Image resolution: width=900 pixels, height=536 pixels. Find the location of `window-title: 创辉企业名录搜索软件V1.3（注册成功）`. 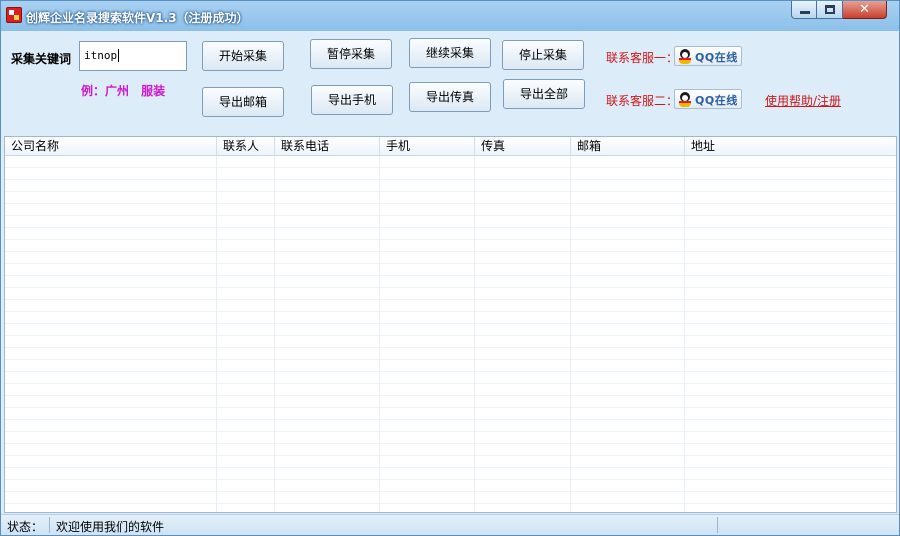

window-title: 创辉企业名录搜索软件V1.3（注册成功） is located at coordinates (137, 18).